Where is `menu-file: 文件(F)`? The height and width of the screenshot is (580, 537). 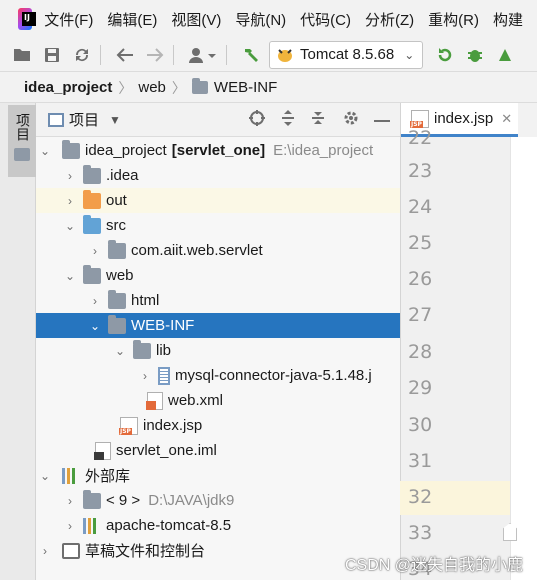 menu-file: 文件(F) is located at coordinates (68, 19).